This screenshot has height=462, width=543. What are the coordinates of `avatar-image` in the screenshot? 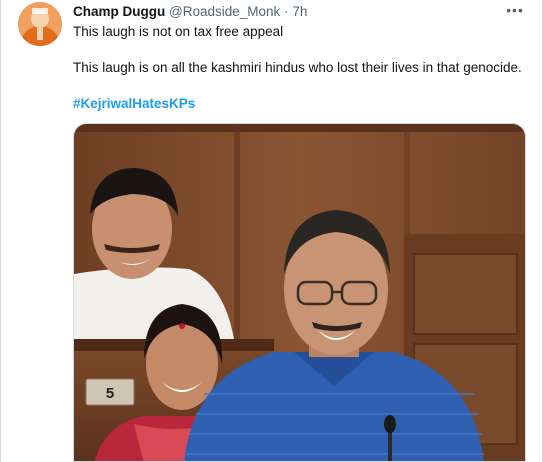 It's located at (40, 24).